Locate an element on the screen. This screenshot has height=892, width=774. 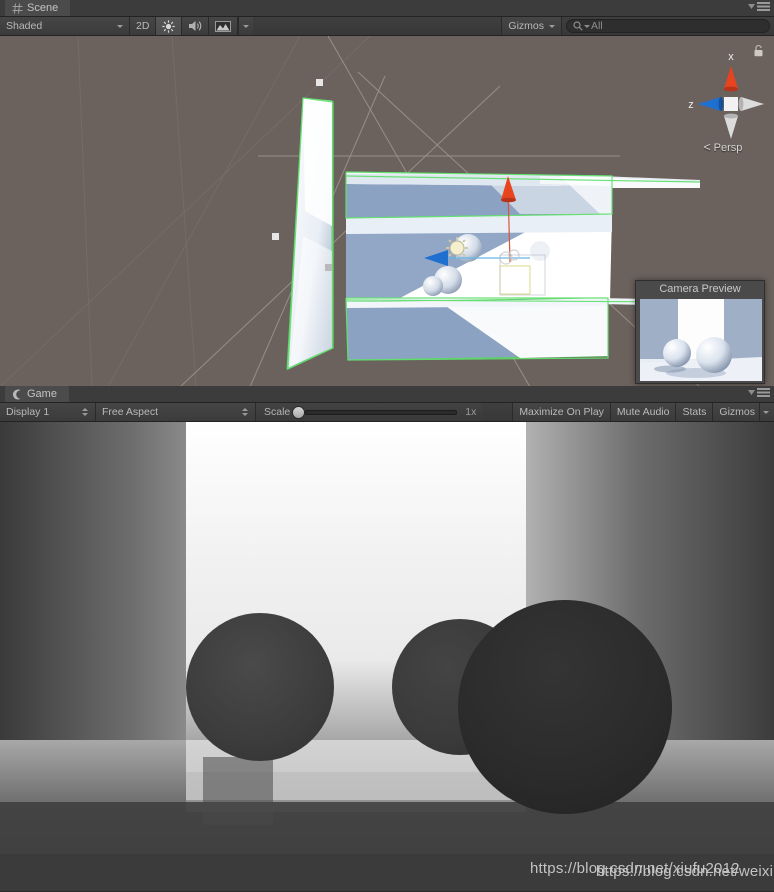
scene-toolbar: Shaded 2D Gizmos All is located at coordinates (387, 26).